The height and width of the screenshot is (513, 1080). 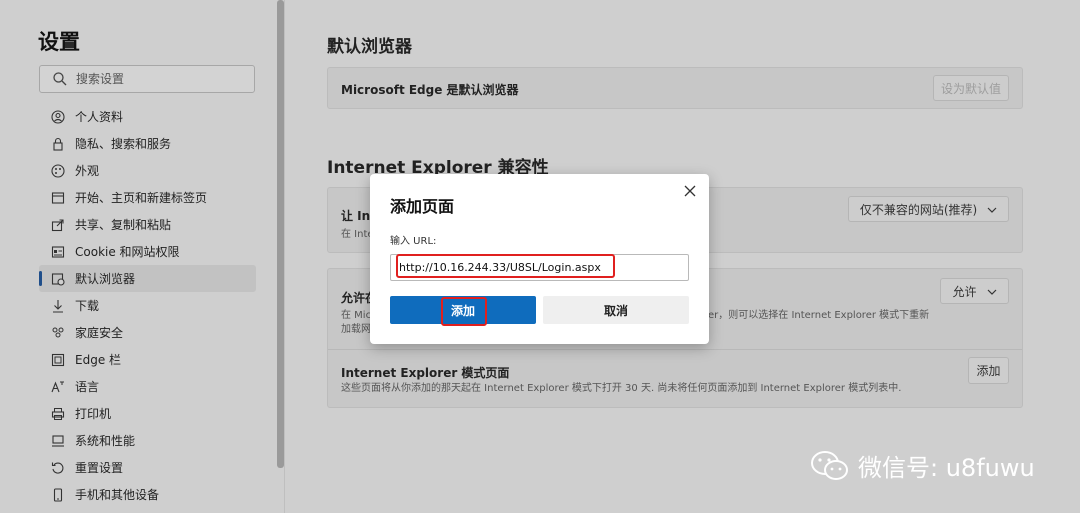 I want to click on download-icon, so click(x=58, y=306).